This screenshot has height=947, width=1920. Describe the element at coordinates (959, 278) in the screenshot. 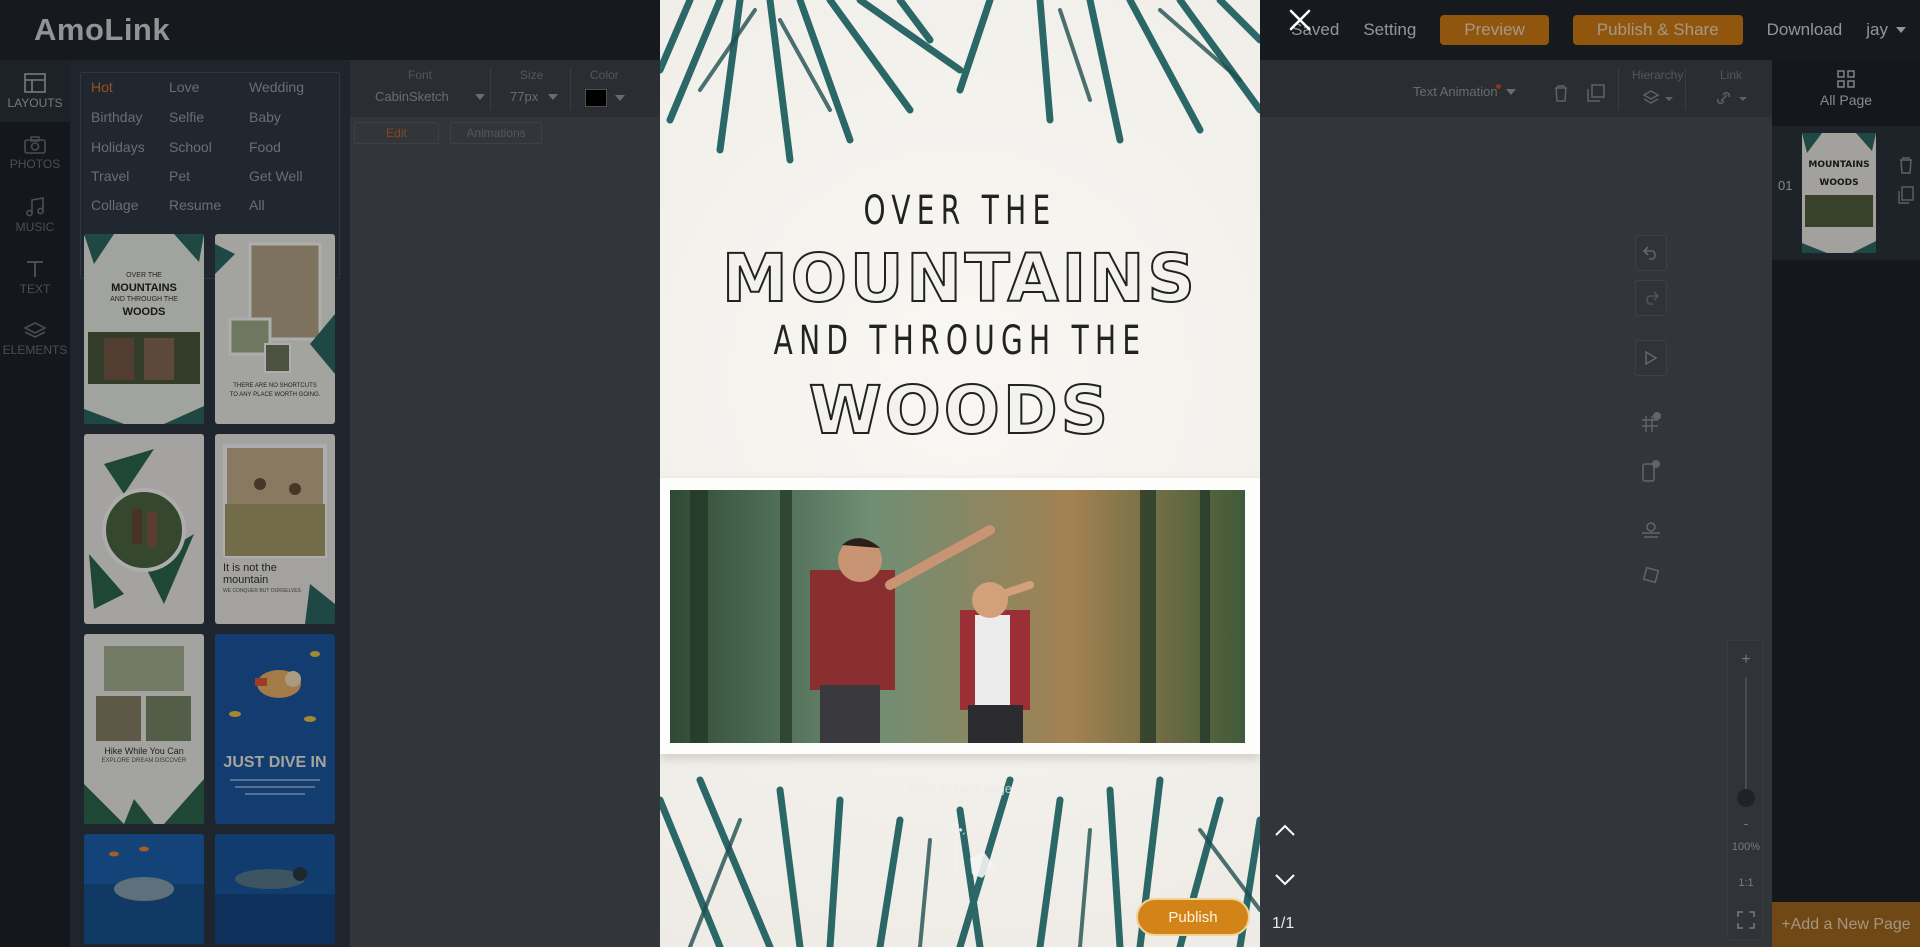

I see `preview-heading-line2: MOUNTAINS` at that location.